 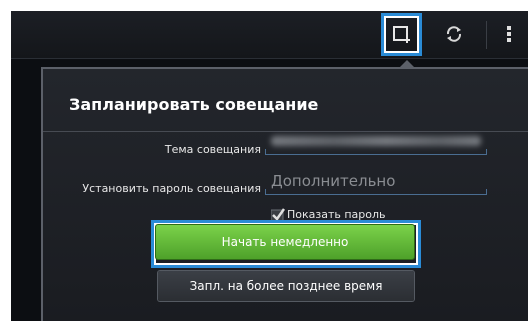 What do you see at coordinates (212, 149) in the screenshot?
I see `topic-label: Тема совещания` at bounding box center [212, 149].